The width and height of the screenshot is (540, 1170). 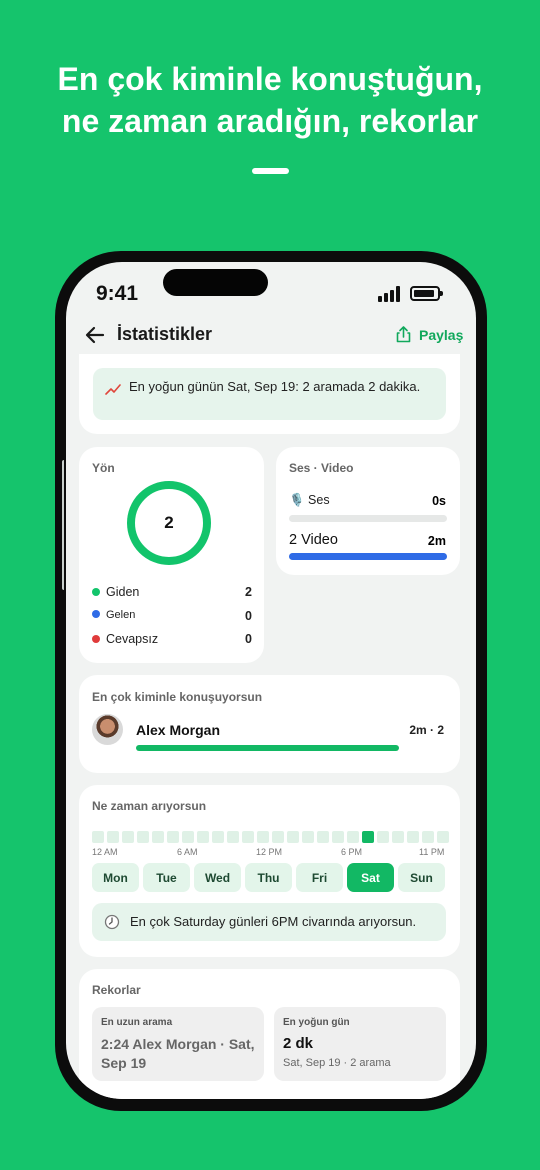 I want to click on legend-incoming: Gelen 0, so click(x=172, y=616).